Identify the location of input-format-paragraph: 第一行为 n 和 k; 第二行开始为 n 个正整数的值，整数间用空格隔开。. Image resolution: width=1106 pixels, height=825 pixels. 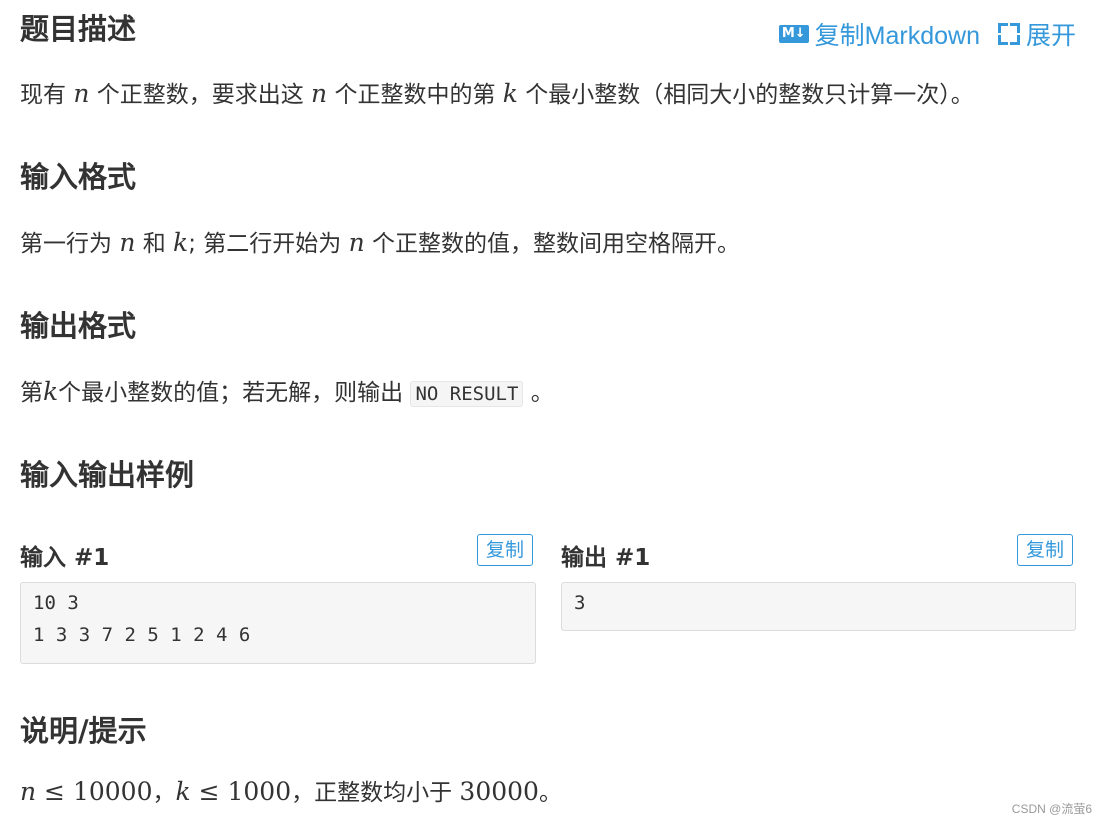
(380, 242).